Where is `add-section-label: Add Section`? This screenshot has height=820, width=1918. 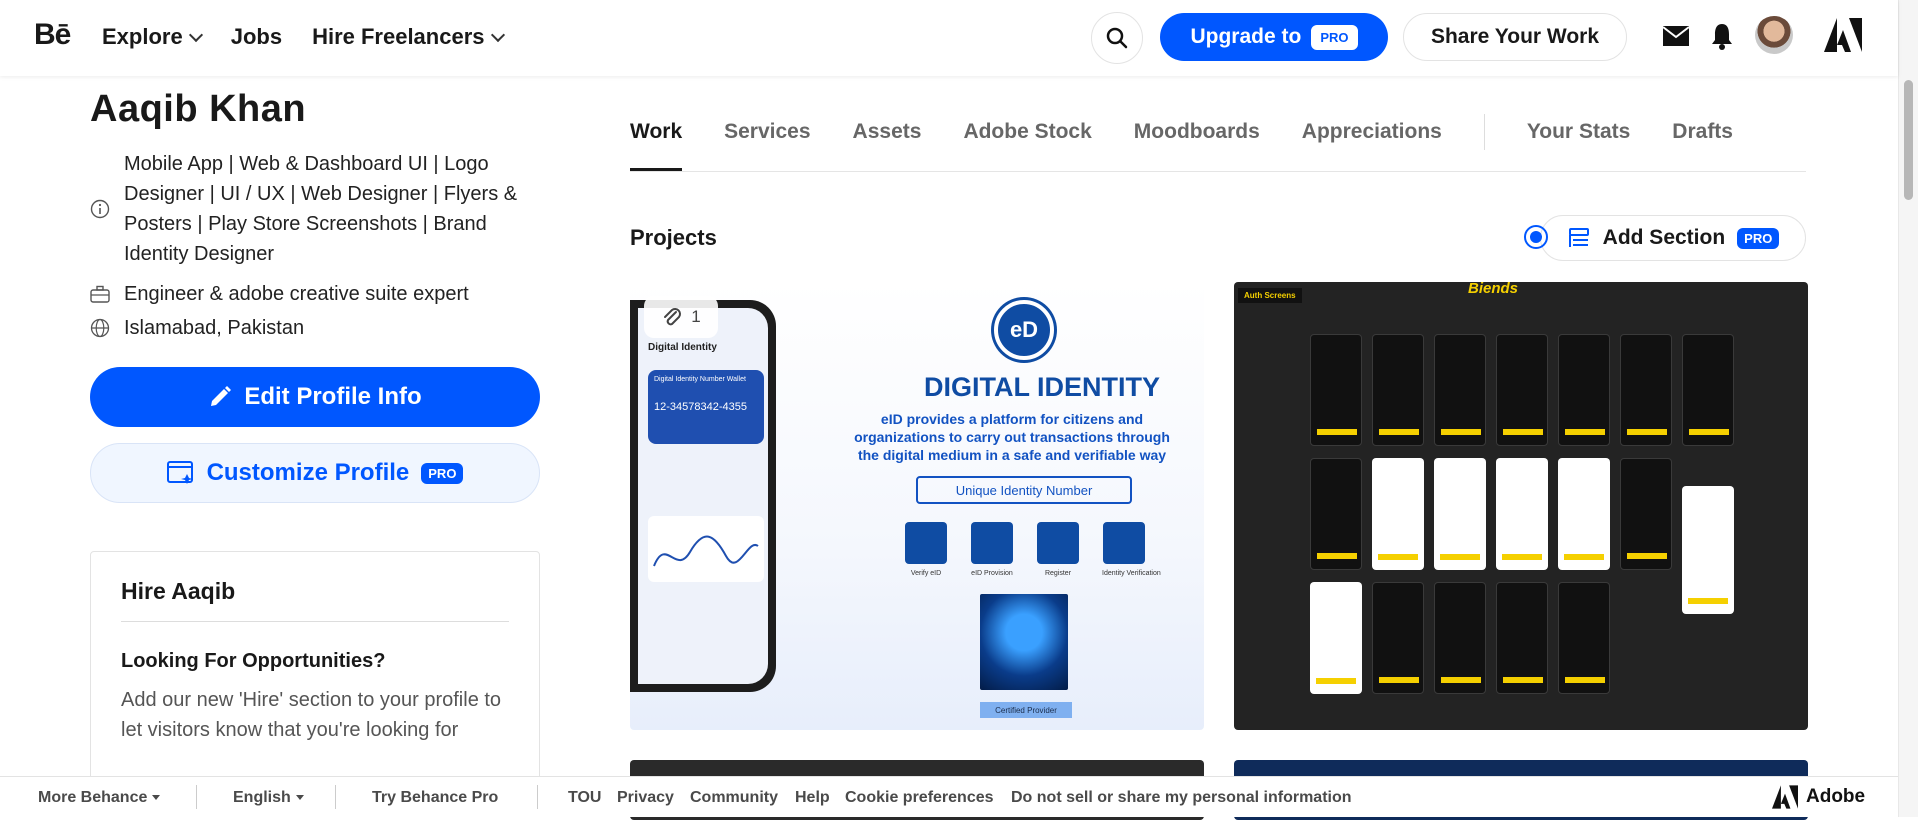
add-section-label: Add Section is located at coordinates (1664, 237).